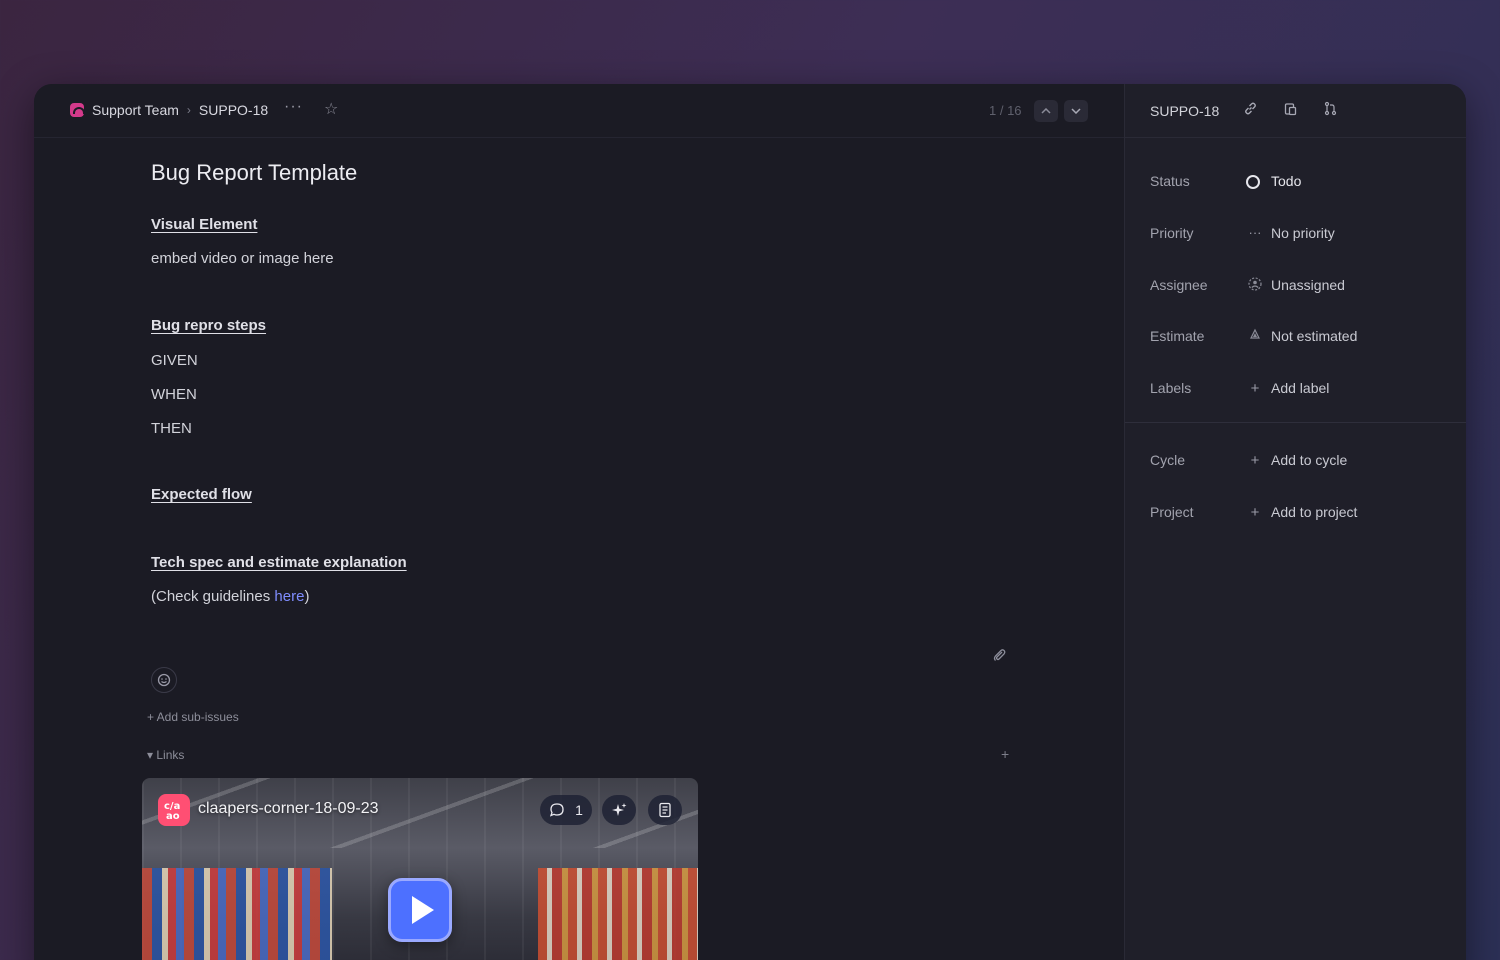 The width and height of the screenshot is (1500, 960). I want to click on given-text: GIVEN, so click(174, 360).